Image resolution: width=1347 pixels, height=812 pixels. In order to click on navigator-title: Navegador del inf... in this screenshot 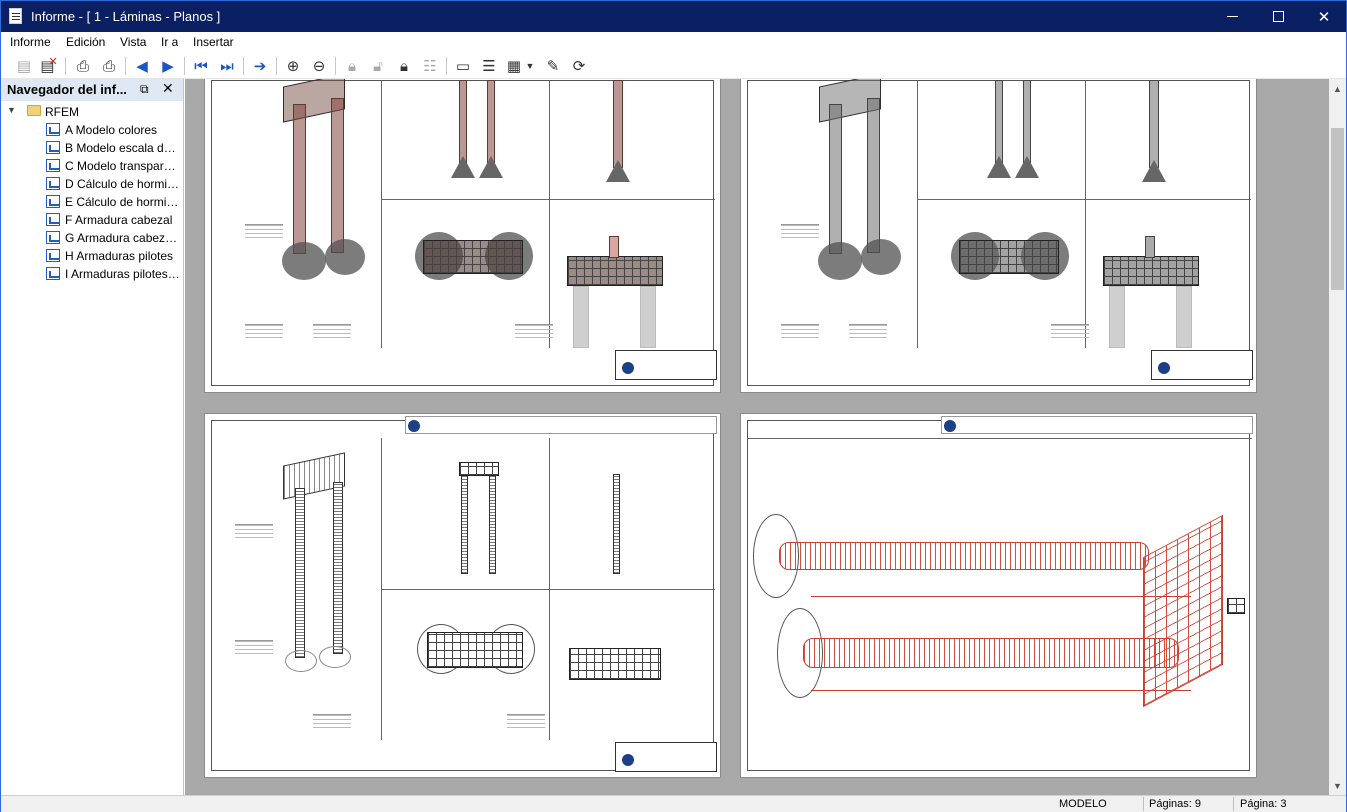, I will do `click(67, 89)`.